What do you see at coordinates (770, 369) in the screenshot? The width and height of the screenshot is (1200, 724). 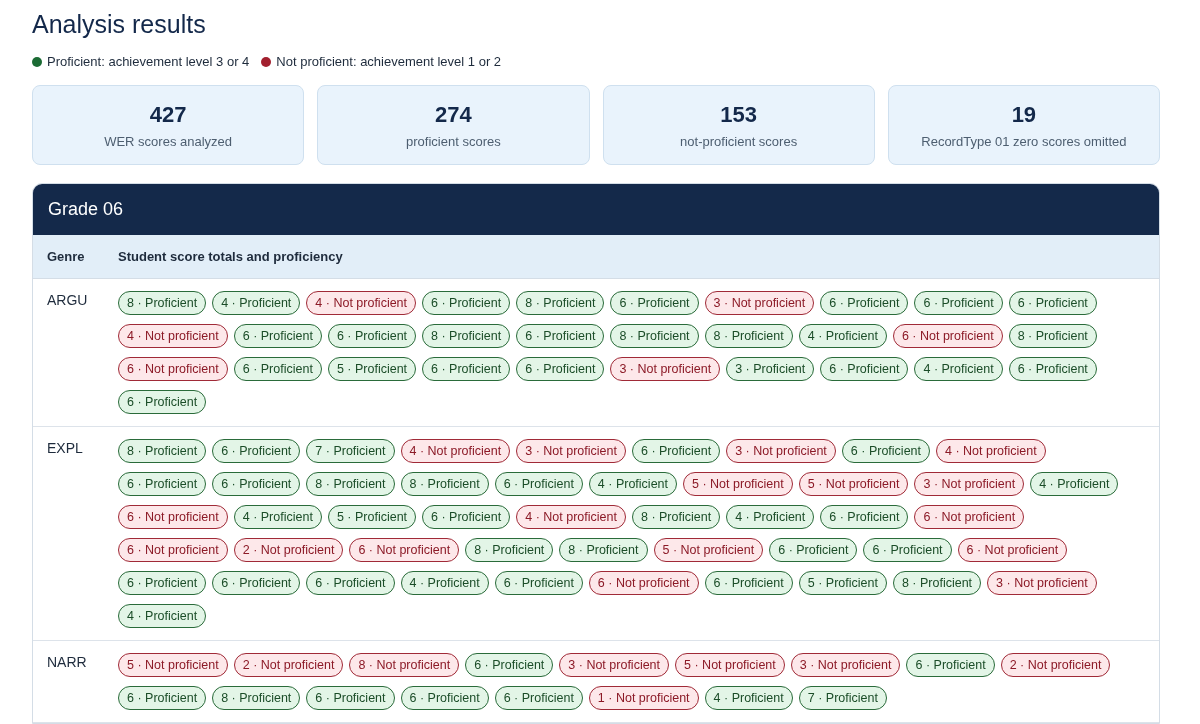 I see `score-chip: 3 · Proficient` at bounding box center [770, 369].